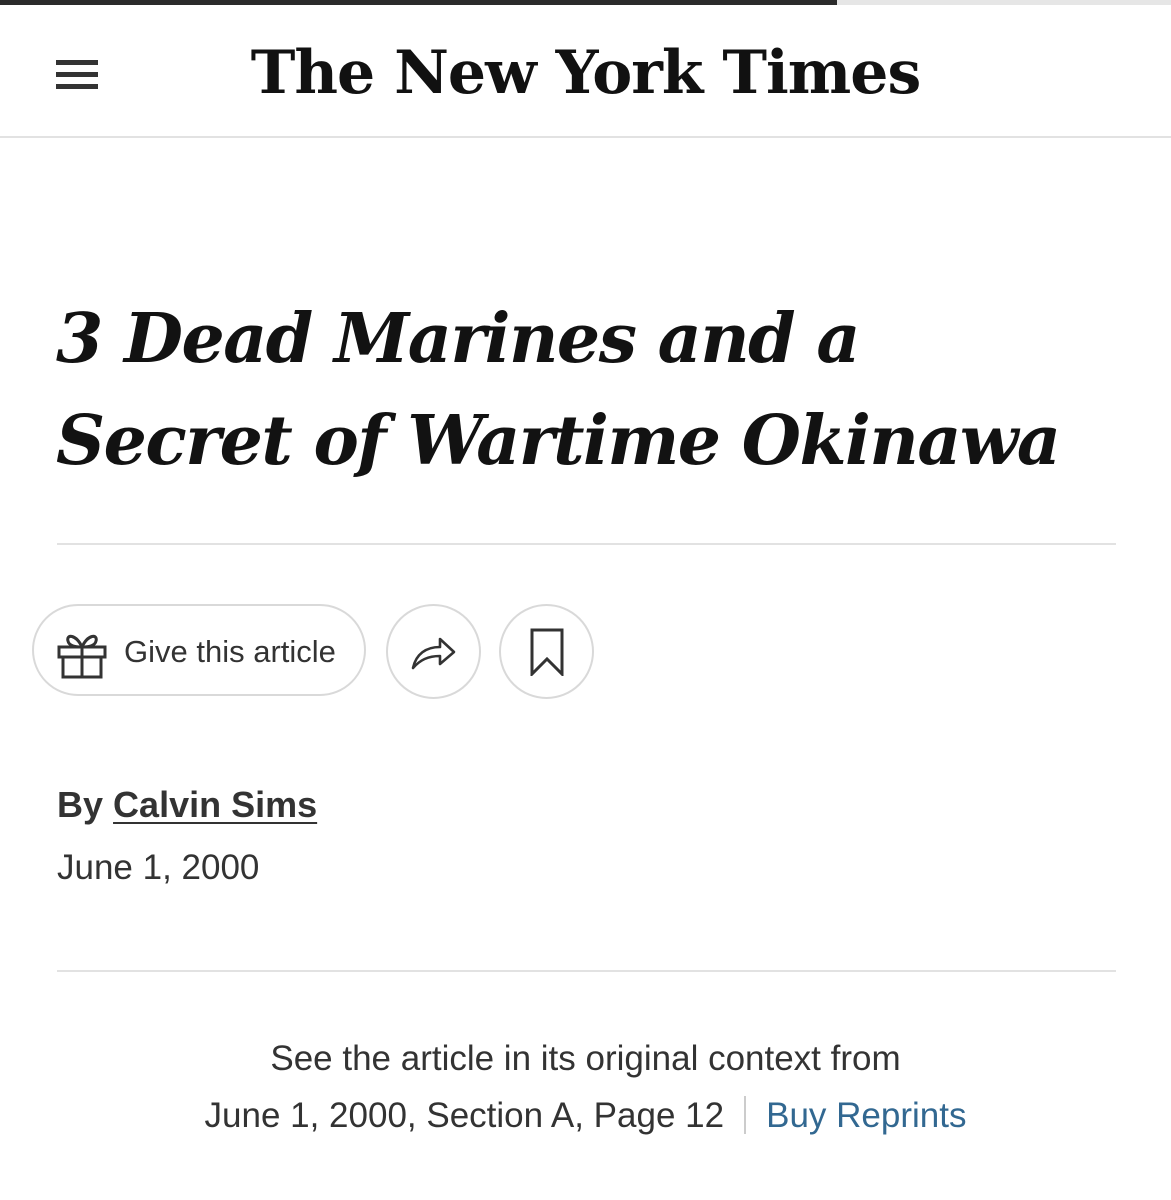 The width and height of the screenshot is (1171, 1200). I want to click on print-edition-info: June 1, 2000, Section A, Page 12, so click(464, 1115).